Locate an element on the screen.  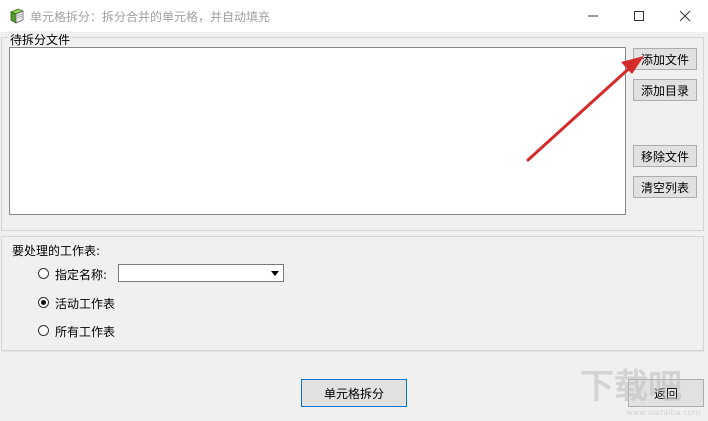
sheet-name-select is located at coordinates (201, 273).